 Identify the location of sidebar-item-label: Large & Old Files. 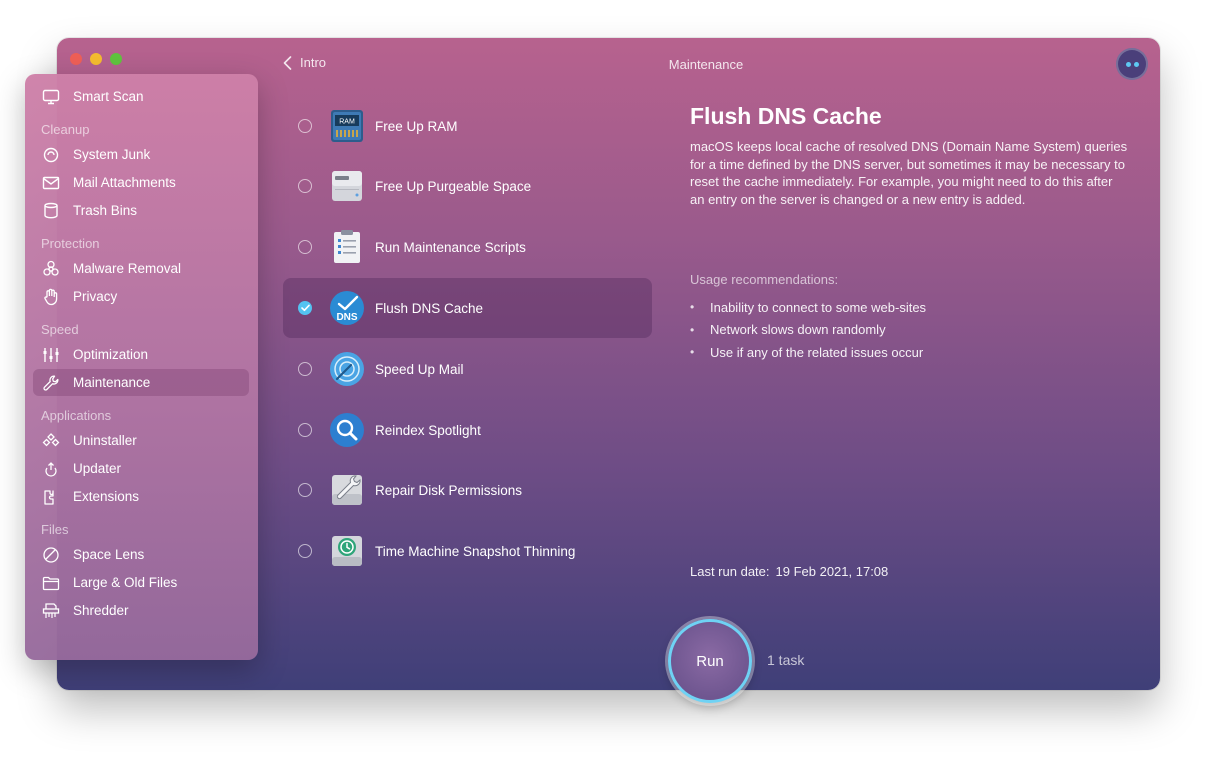
(125, 582).